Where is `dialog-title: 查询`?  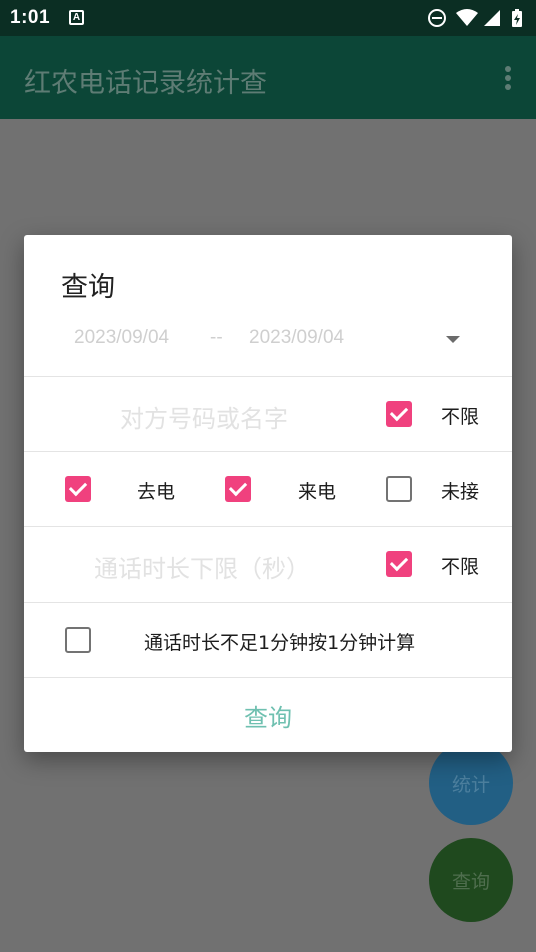
dialog-title: 查询 is located at coordinates (88, 287).